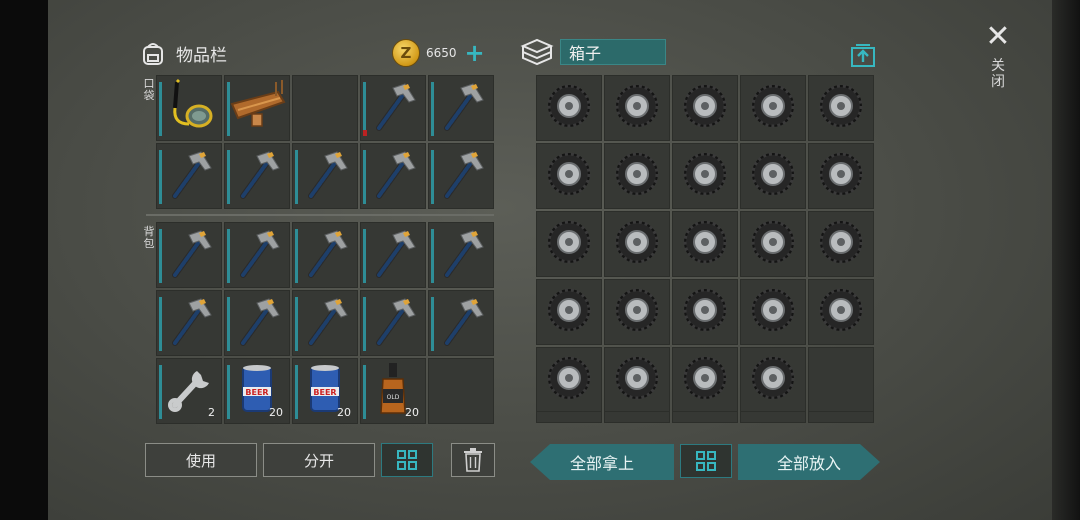 This screenshot has height=520, width=1080. I want to click on section-divider, so click(320, 215).